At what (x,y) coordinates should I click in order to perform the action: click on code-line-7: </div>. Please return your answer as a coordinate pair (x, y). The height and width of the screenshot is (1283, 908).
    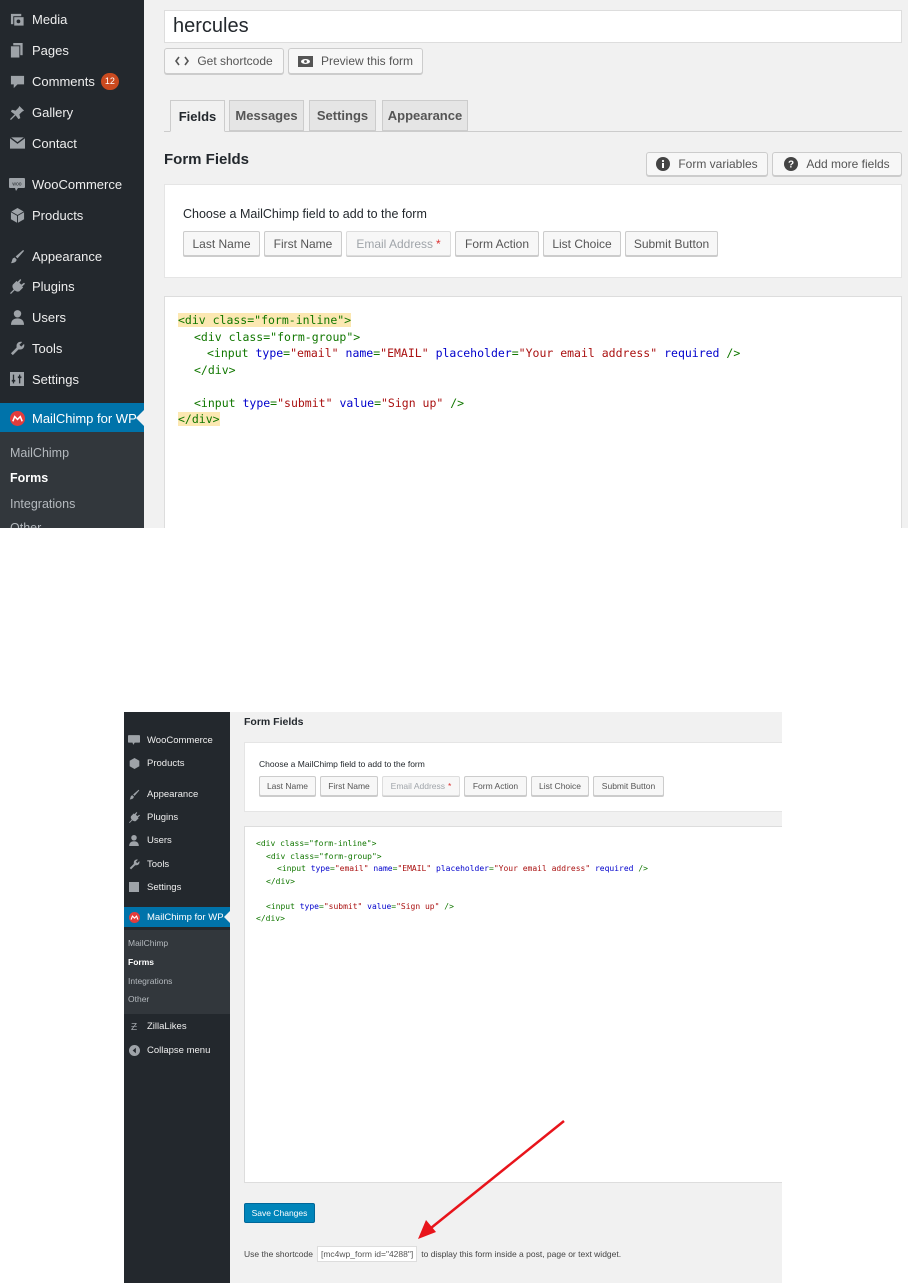
    Looking at the image, I should click on (199, 419).